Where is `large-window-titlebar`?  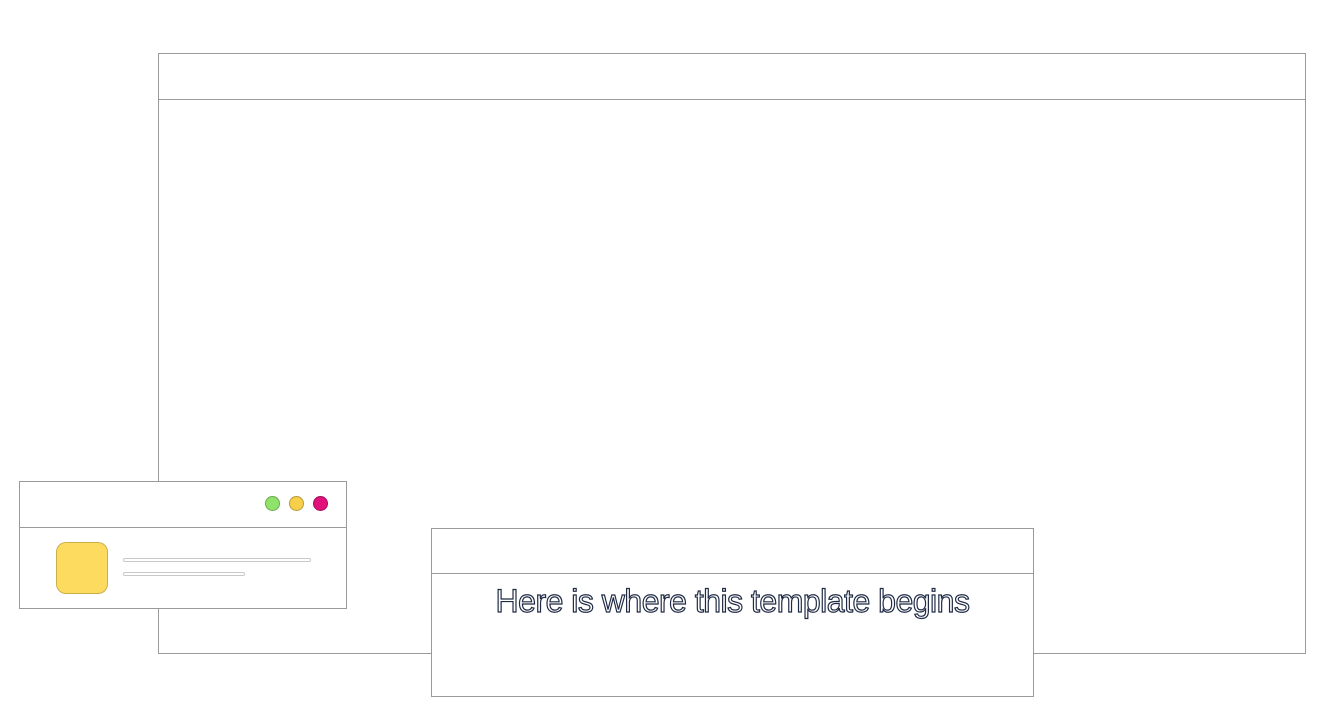 large-window-titlebar is located at coordinates (732, 77).